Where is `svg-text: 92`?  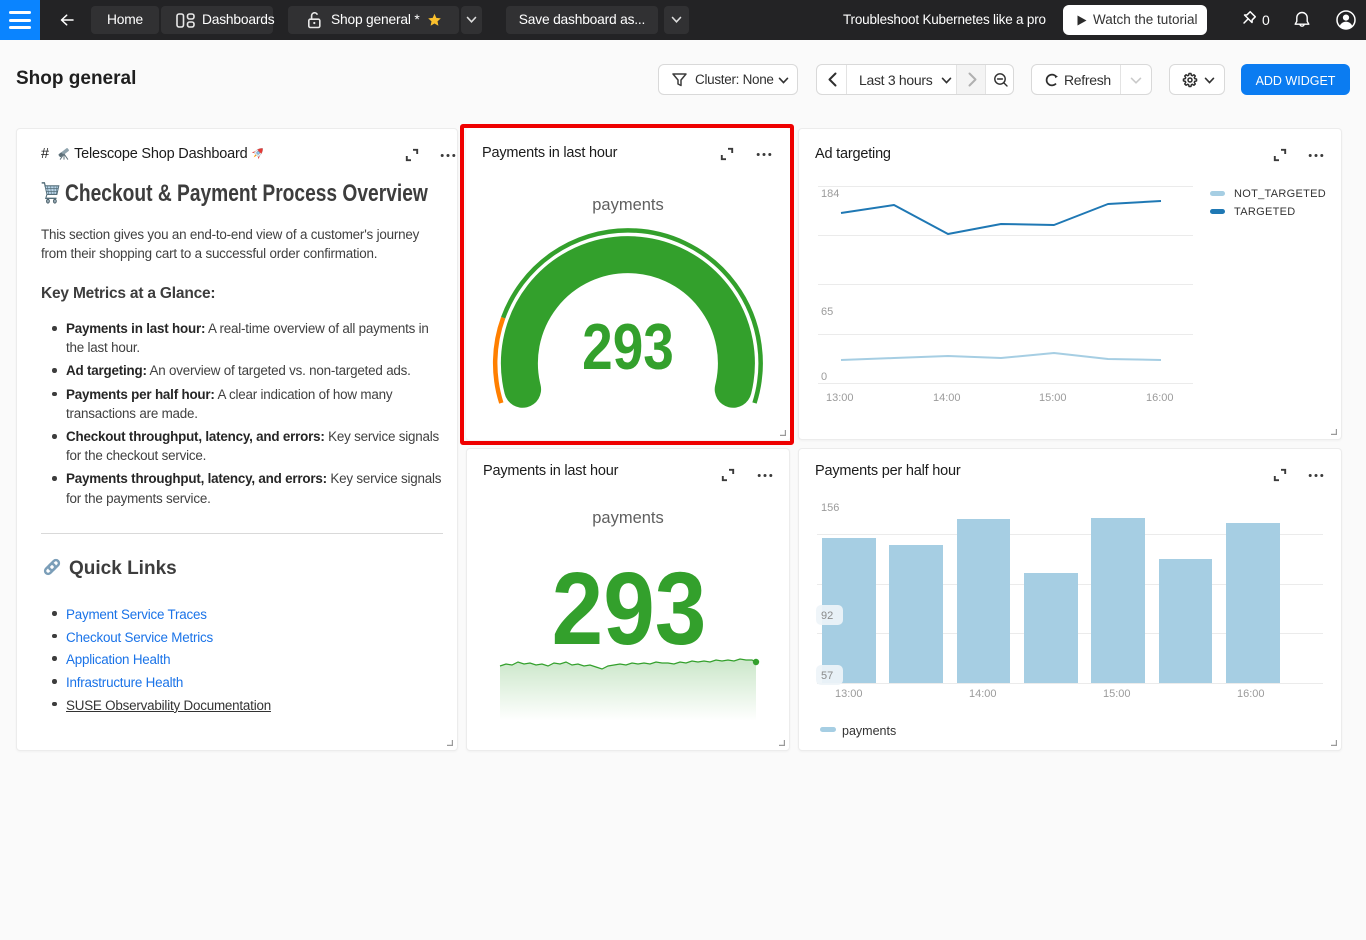
svg-text: 92 is located at coordinates (827, 616).